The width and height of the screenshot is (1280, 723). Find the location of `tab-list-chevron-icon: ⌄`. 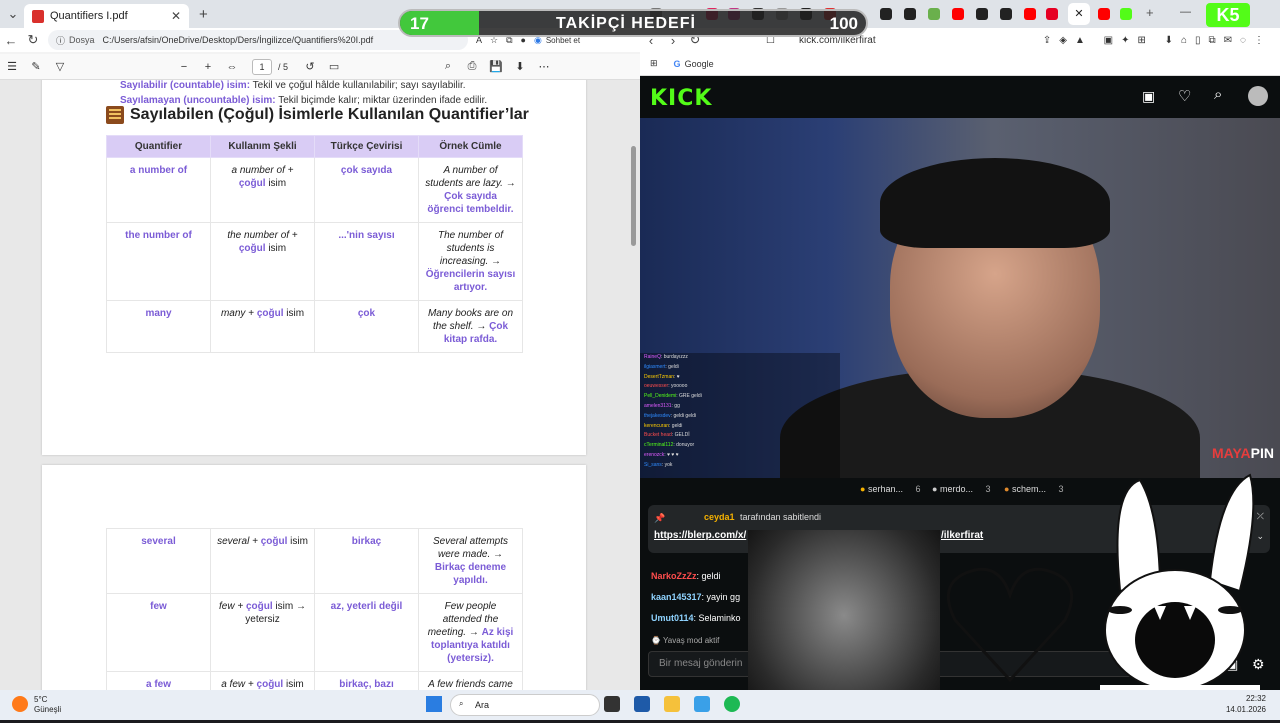

tab-list-chevron-icon: ⌄ is located at coordinates (13, 14).